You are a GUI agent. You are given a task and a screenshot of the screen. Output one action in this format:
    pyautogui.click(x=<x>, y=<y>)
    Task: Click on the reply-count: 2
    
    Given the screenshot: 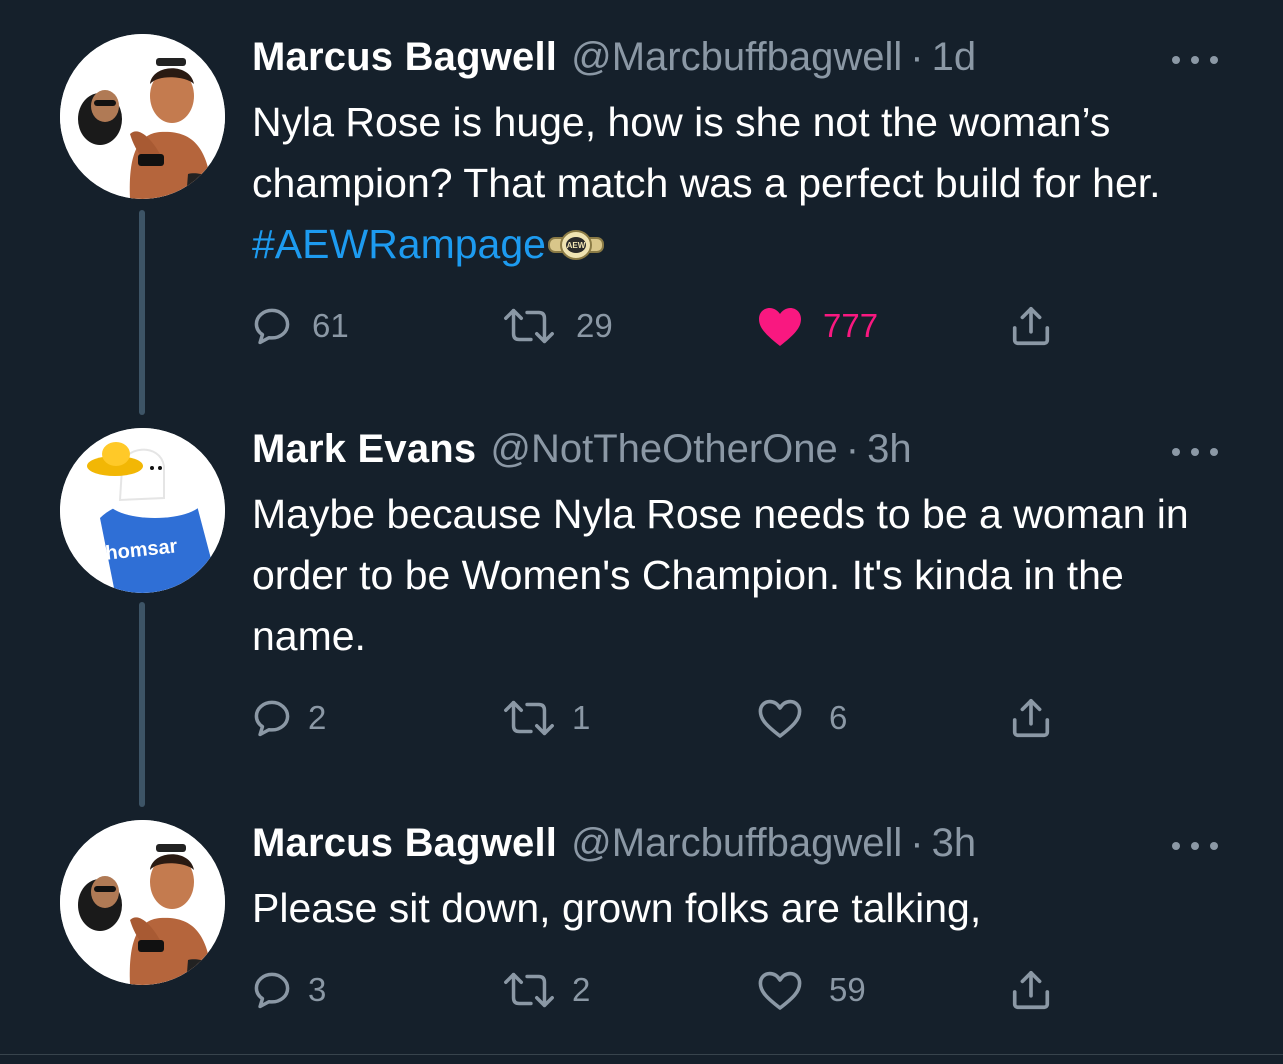 What is the action you would take?
    pyautogui.click(x=317, y=717)
    